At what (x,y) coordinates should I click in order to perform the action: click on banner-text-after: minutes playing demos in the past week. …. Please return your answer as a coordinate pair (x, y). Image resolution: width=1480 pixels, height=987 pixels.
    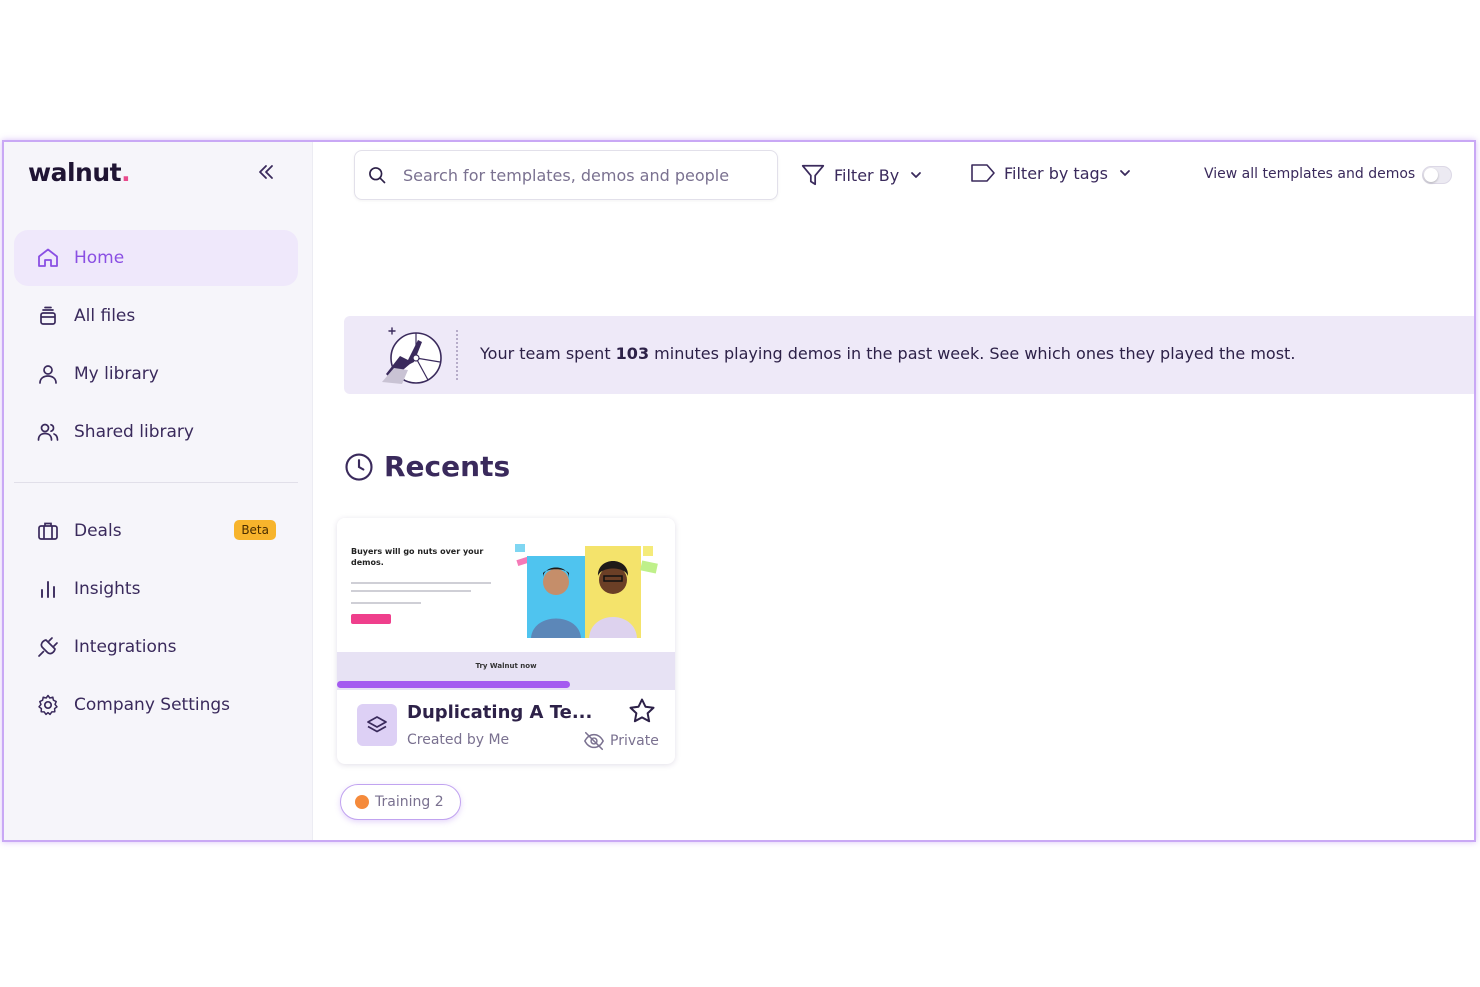
    Looking at the image, I should click on (972, 353).